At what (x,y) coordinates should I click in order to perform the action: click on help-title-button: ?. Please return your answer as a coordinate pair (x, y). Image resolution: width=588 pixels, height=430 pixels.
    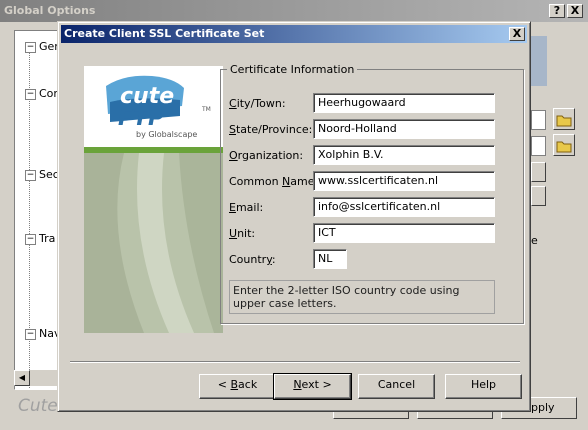
    Looking at the image, I should click on (557, 11).